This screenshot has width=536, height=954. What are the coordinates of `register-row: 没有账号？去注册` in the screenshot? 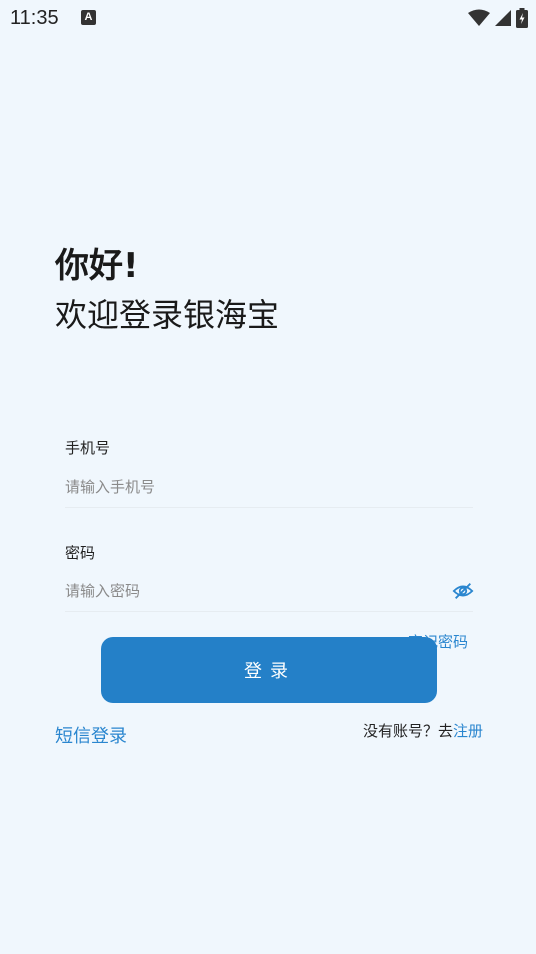 It's located at (423, 730).